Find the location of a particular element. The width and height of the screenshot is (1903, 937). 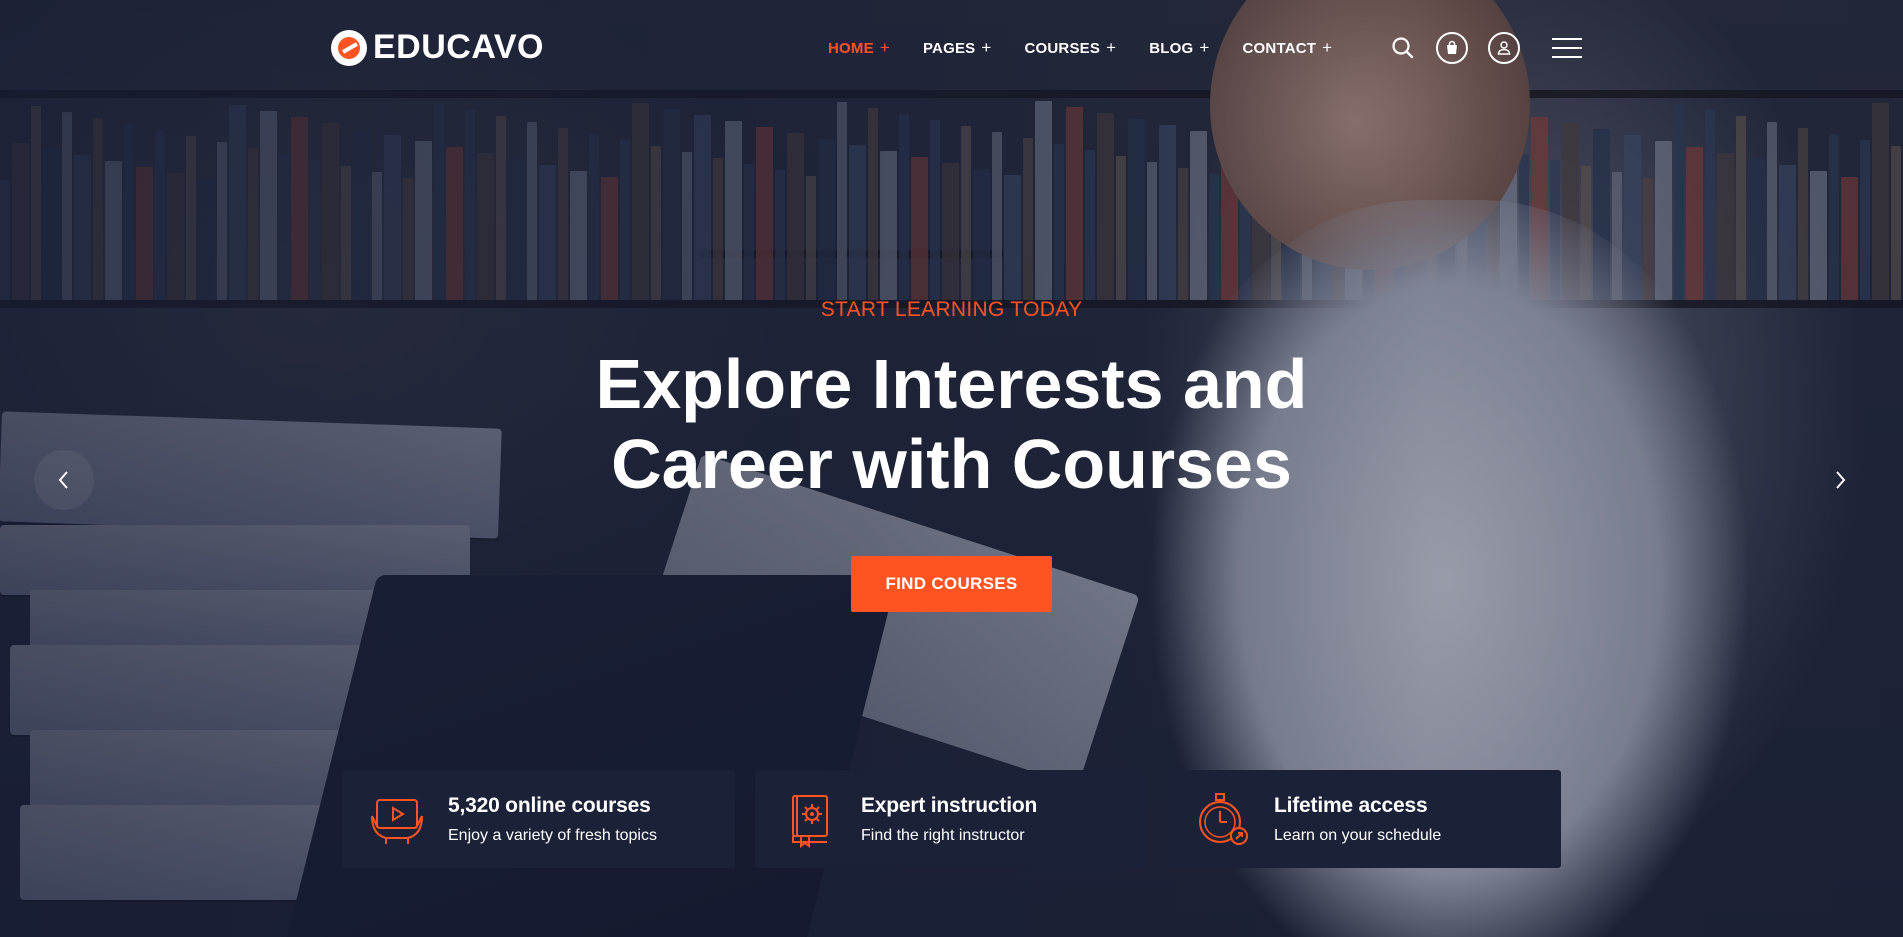

site-logo: EDUCAVO is located at coordinates (437, 47).